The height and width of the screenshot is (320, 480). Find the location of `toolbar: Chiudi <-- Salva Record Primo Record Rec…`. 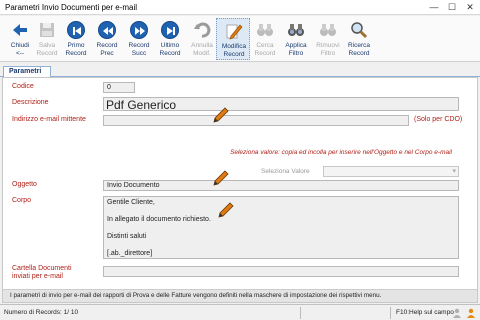

toolbar: Chiudi <-- Salva Record Primo Record Rec… is located at coordinates (240, 39).